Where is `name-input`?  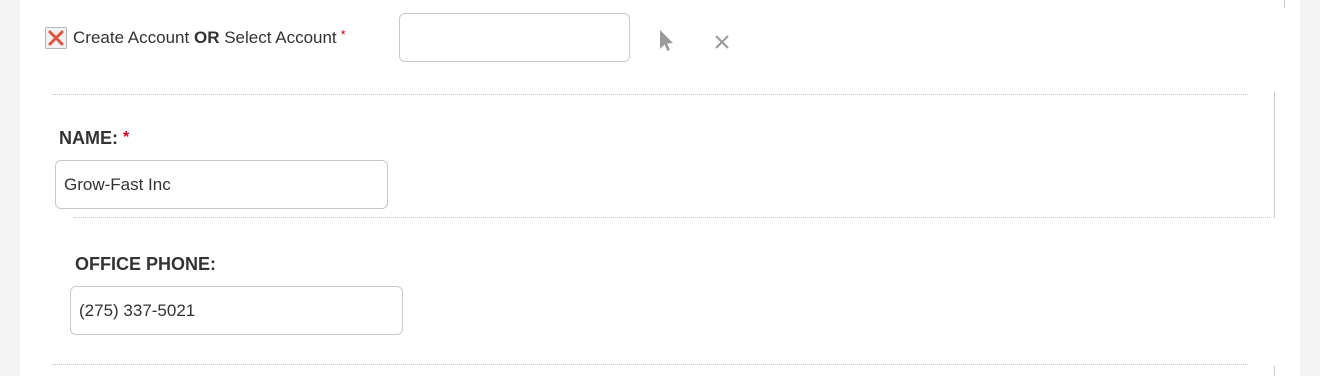 name-input is located at coordinates (221, 184).